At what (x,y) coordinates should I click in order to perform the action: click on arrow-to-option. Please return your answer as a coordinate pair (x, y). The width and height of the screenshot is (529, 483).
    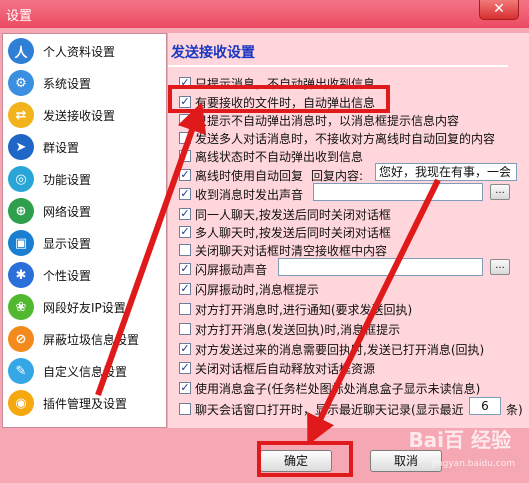
    Looking at the image, I should click on (151, 249).